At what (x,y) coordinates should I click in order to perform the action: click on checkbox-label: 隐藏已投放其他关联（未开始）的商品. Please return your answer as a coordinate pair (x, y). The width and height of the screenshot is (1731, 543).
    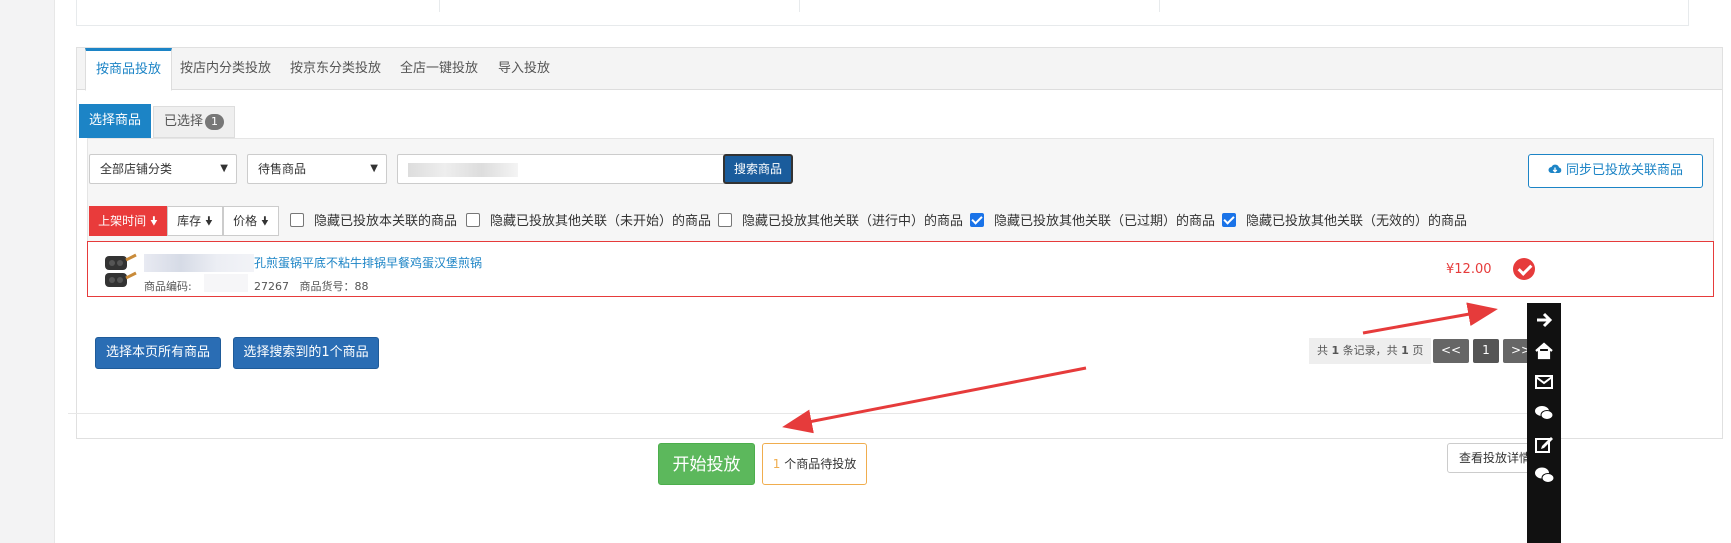
    Looking at the image, I should click on (601, 221).